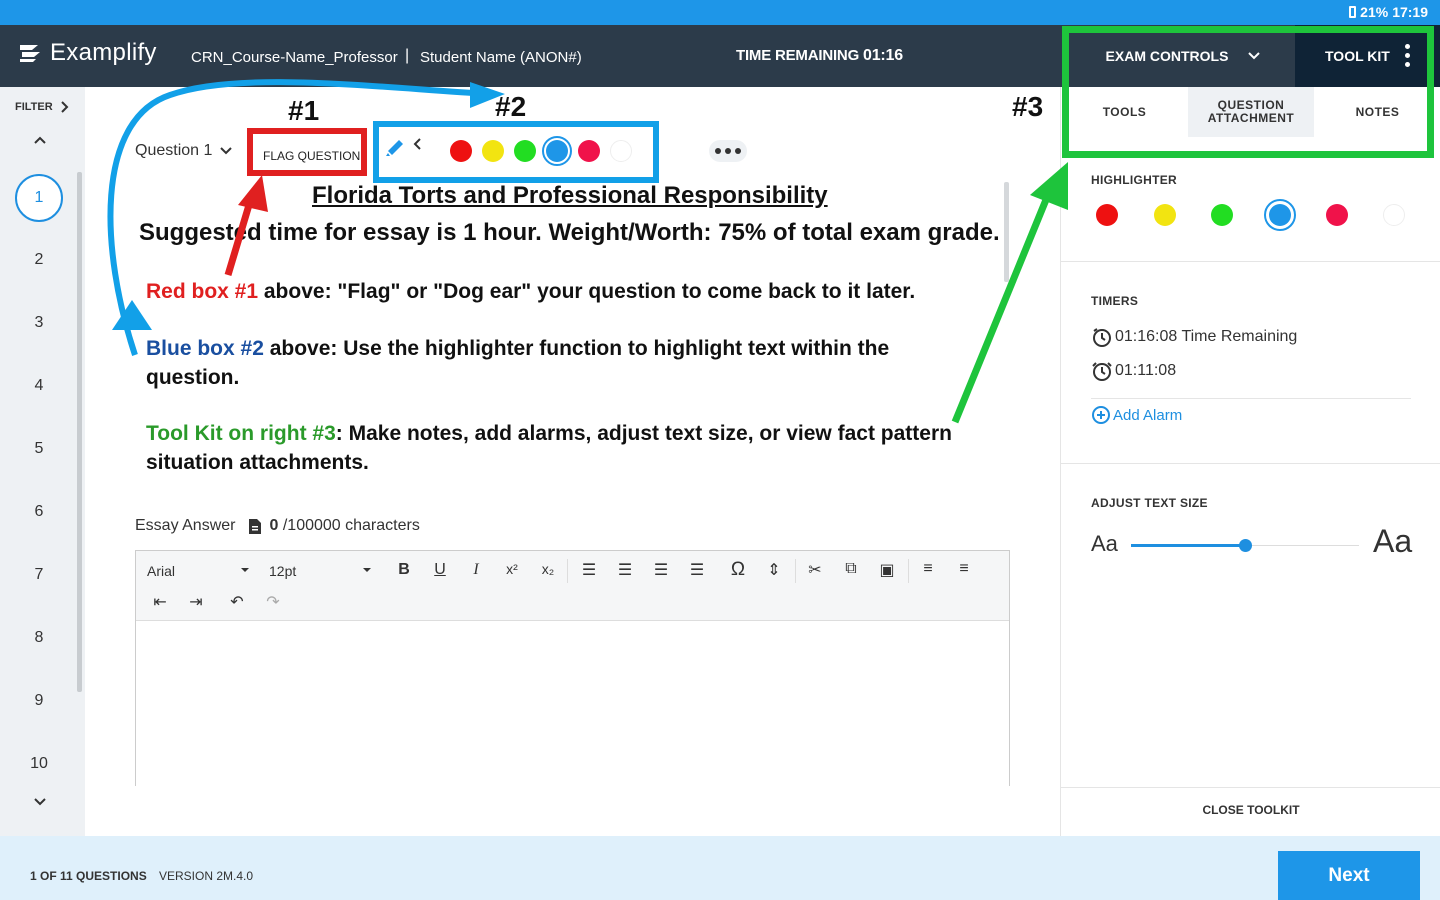  Describe the element at coordinates (728, 151) in the screenshot. I see `more-options-button` at that location.